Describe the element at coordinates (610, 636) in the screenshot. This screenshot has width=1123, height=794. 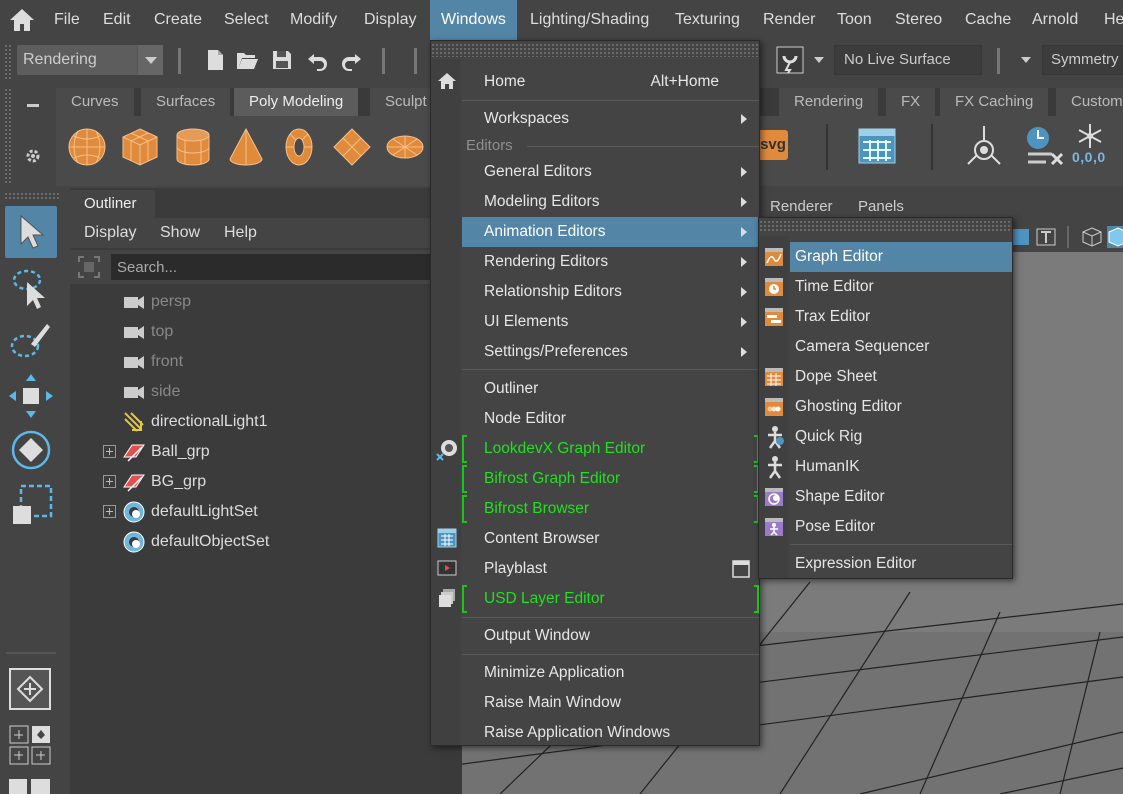
I see `menu-item-output-window: Output Window` at that location.